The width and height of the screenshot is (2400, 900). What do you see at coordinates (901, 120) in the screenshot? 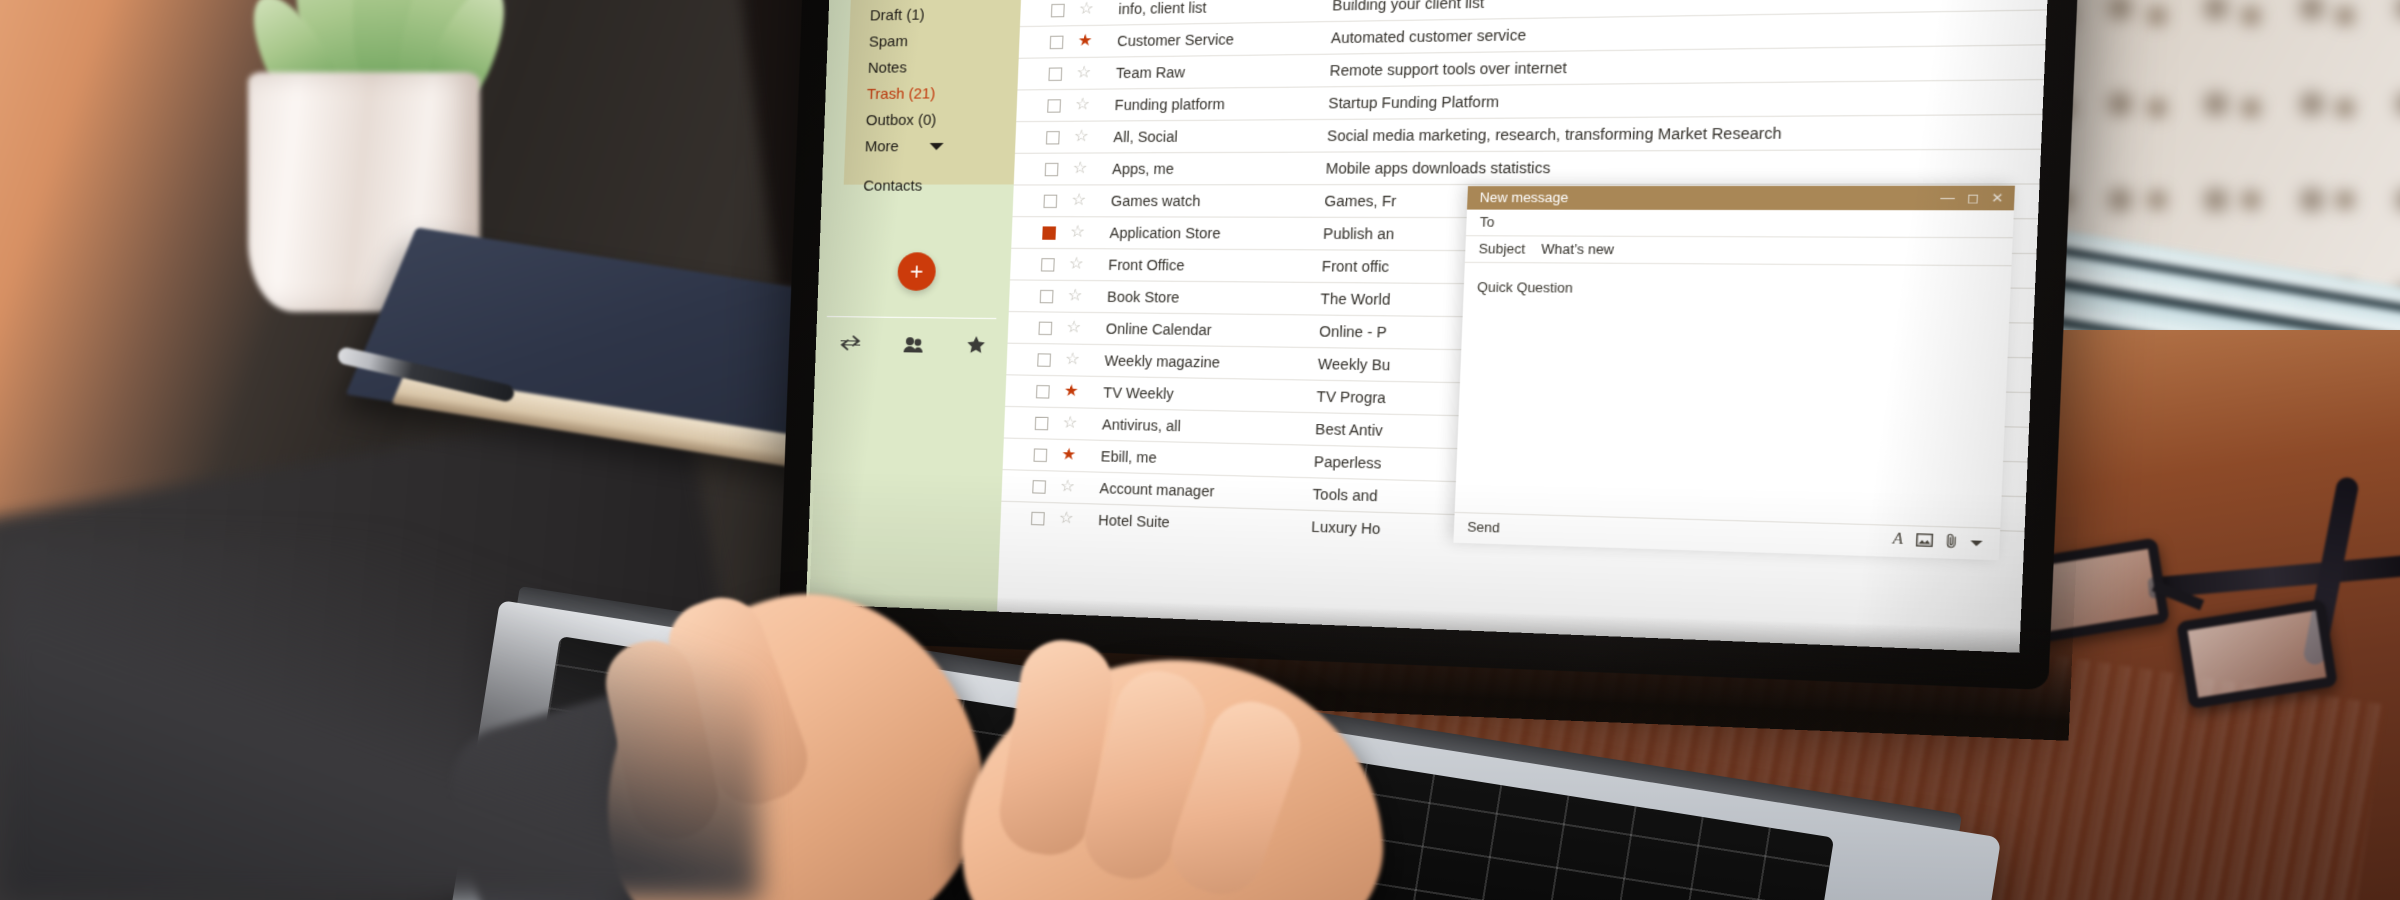
I see `sidebar-item-label: Outbox (0)` at bounding box center [901, 120].